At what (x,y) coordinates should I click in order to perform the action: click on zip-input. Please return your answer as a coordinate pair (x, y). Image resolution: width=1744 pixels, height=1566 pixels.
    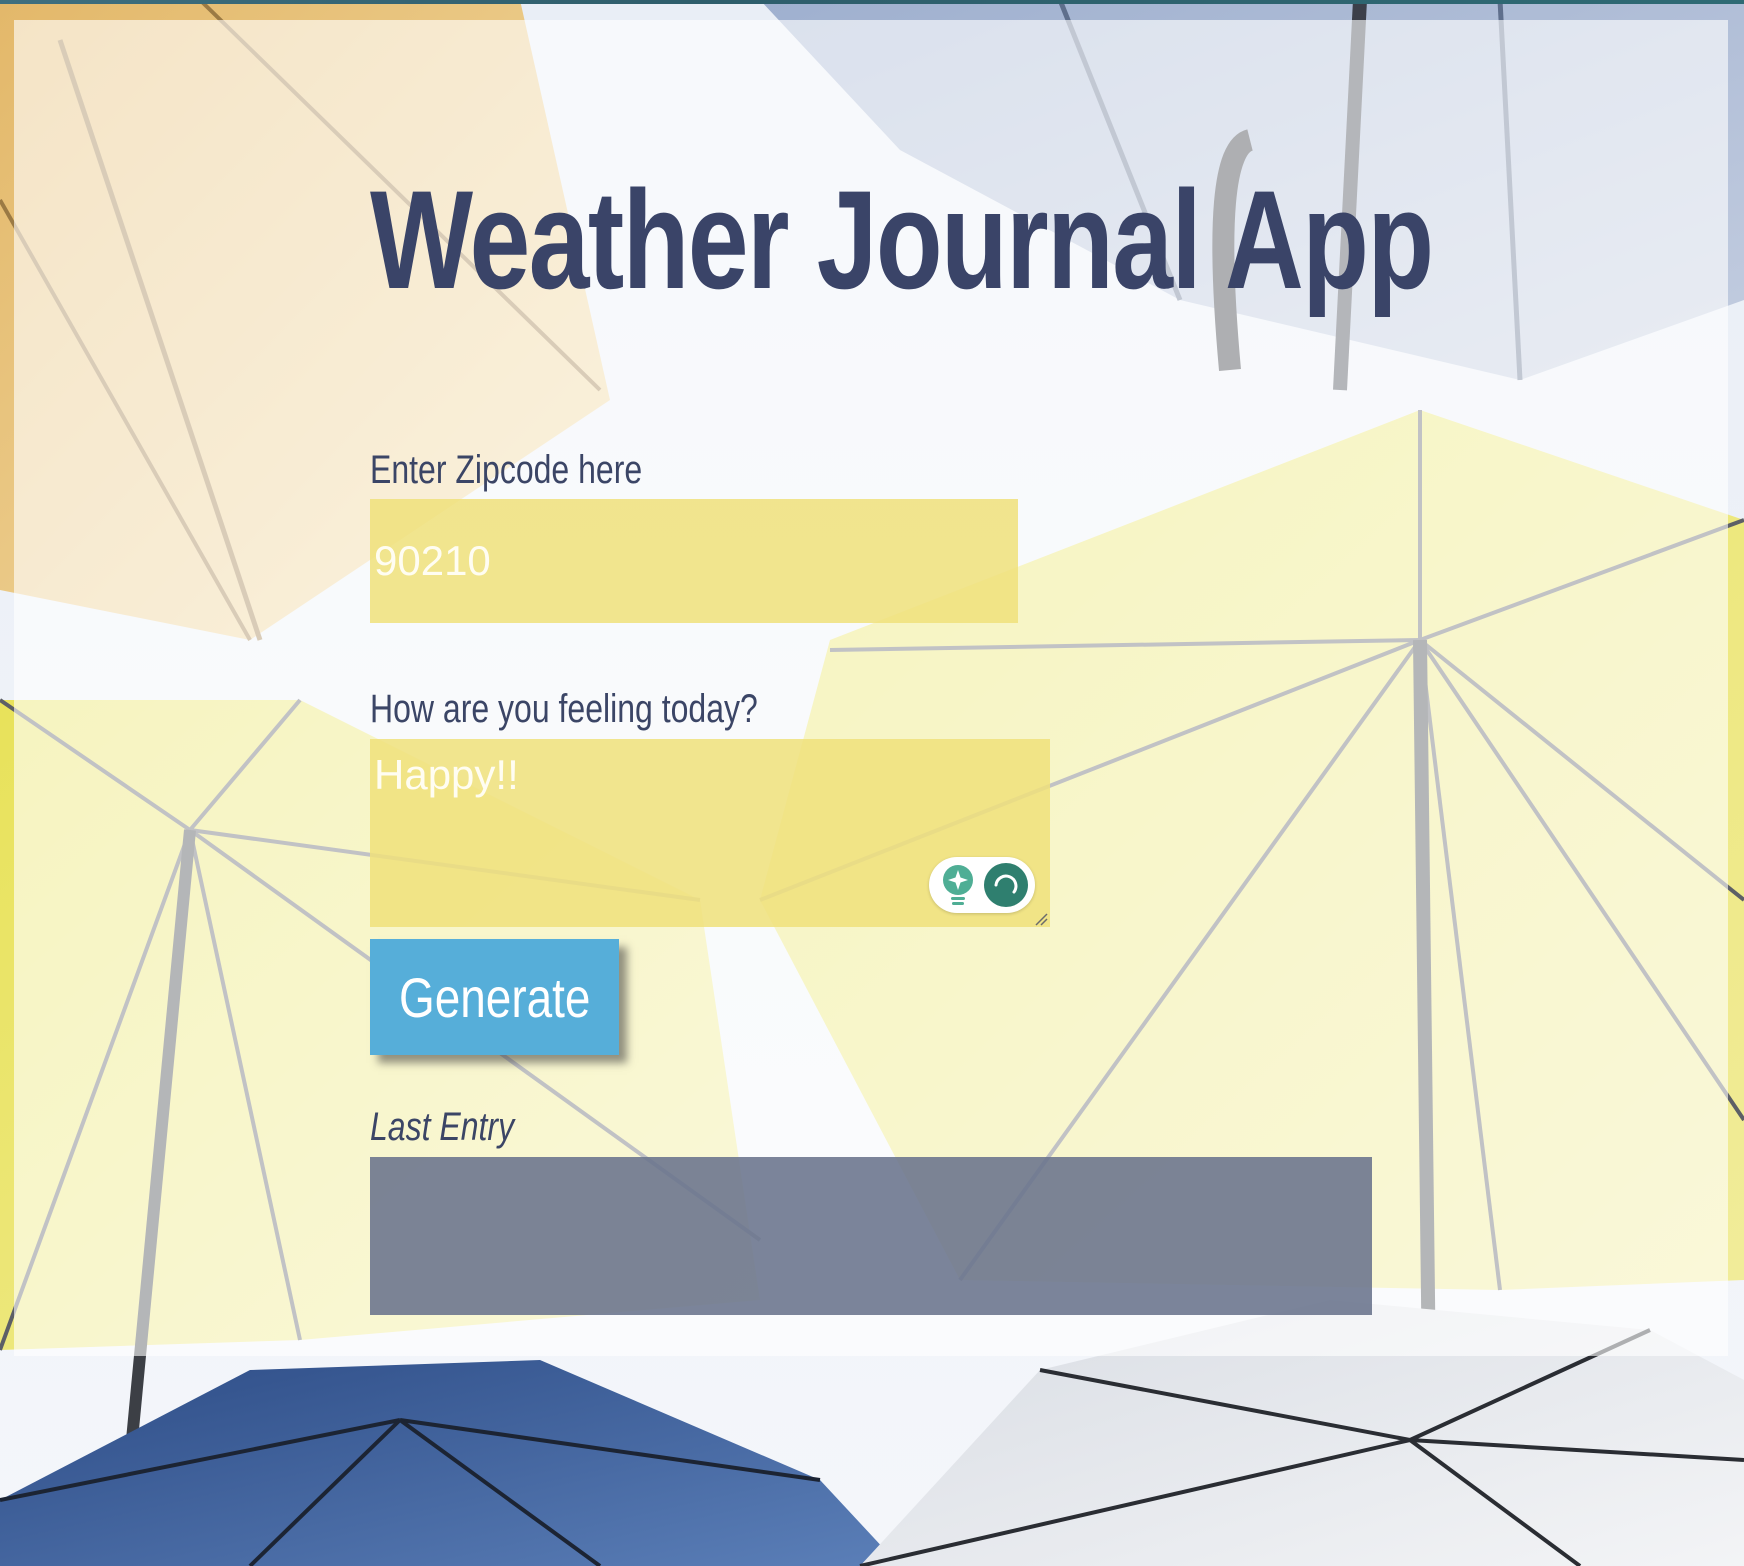
    Looking at the image, I should click on (694, 561).